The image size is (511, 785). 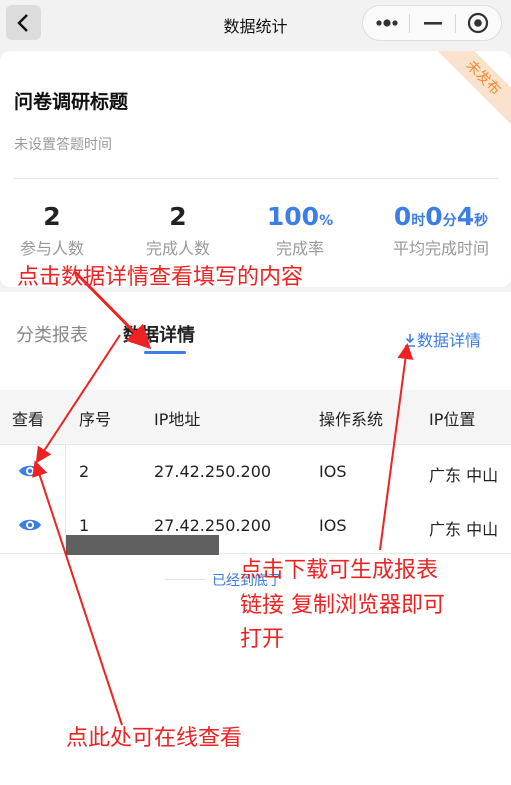 I want to click on arrow-to-download, so click(x=396, y=447).